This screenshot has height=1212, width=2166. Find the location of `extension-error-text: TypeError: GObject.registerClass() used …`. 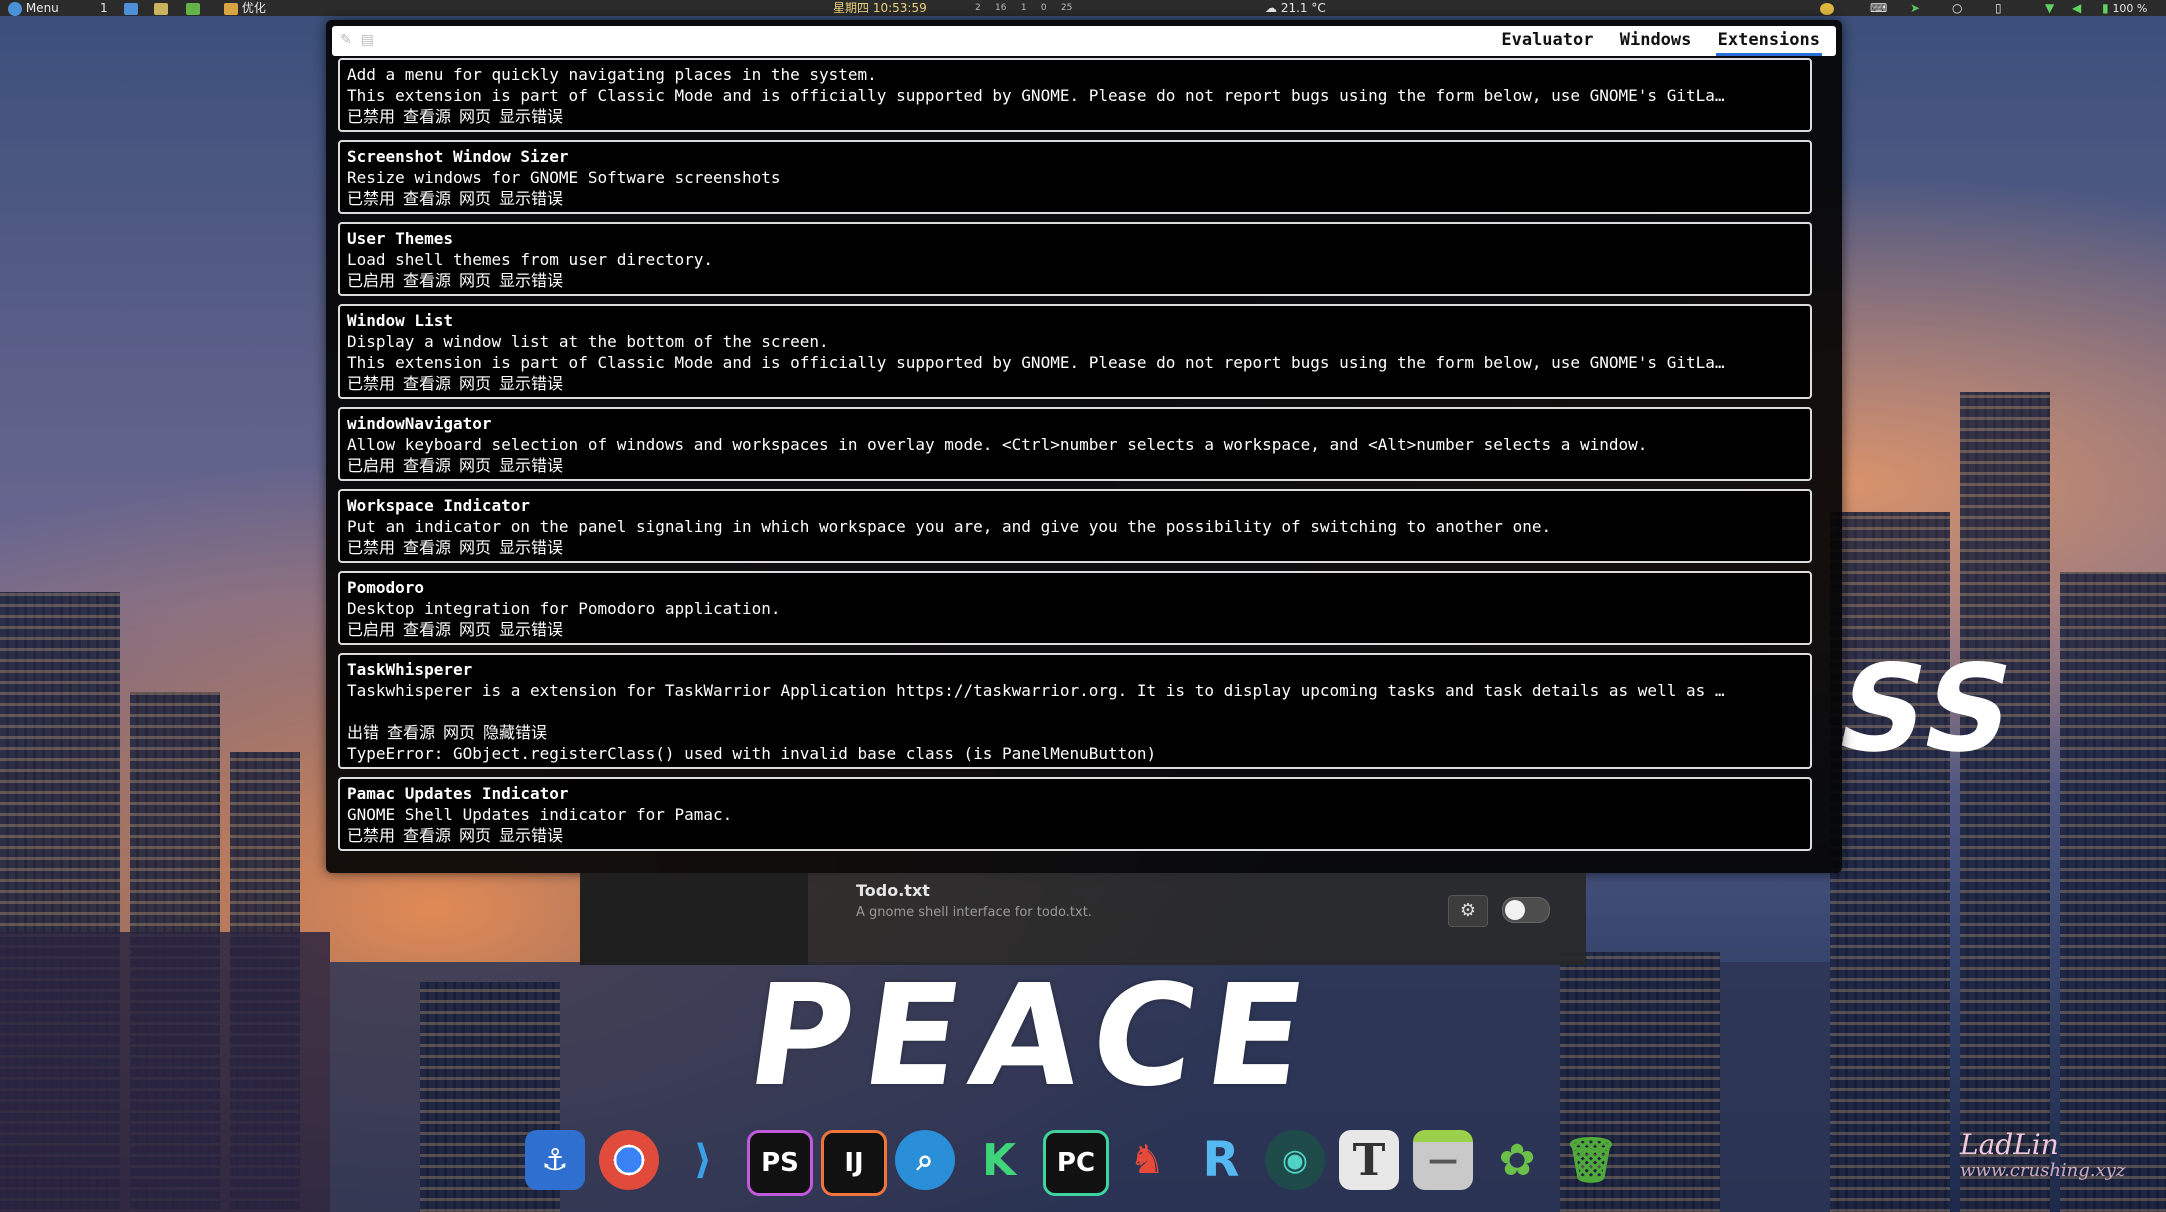

extension-error-text: TypeError: GObject.registerClass() used … is located at coordinates (752, 753).